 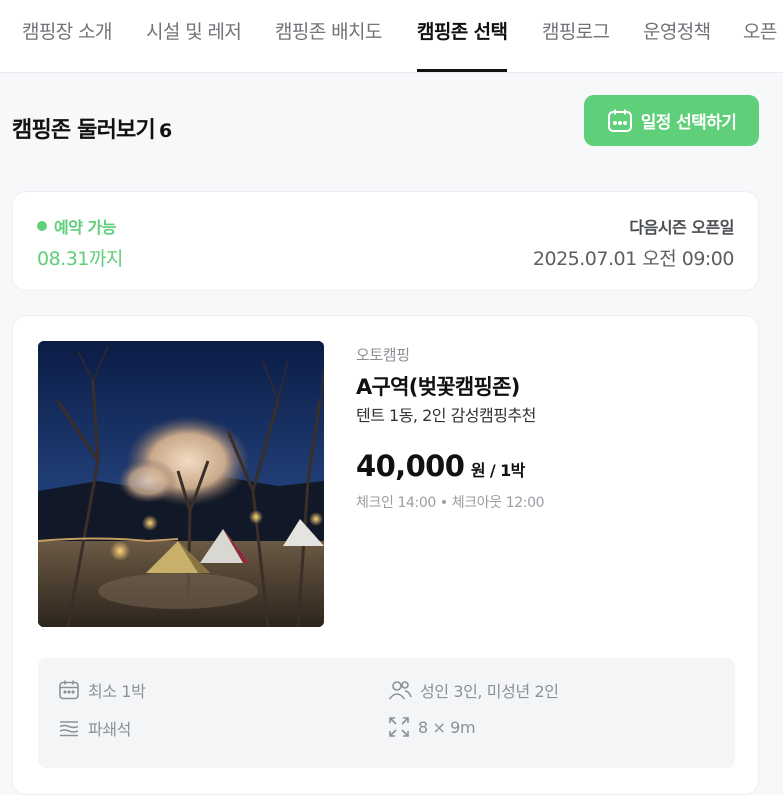 I want to click on price-unit: 원 / 1박, so click(x=498, y=470).